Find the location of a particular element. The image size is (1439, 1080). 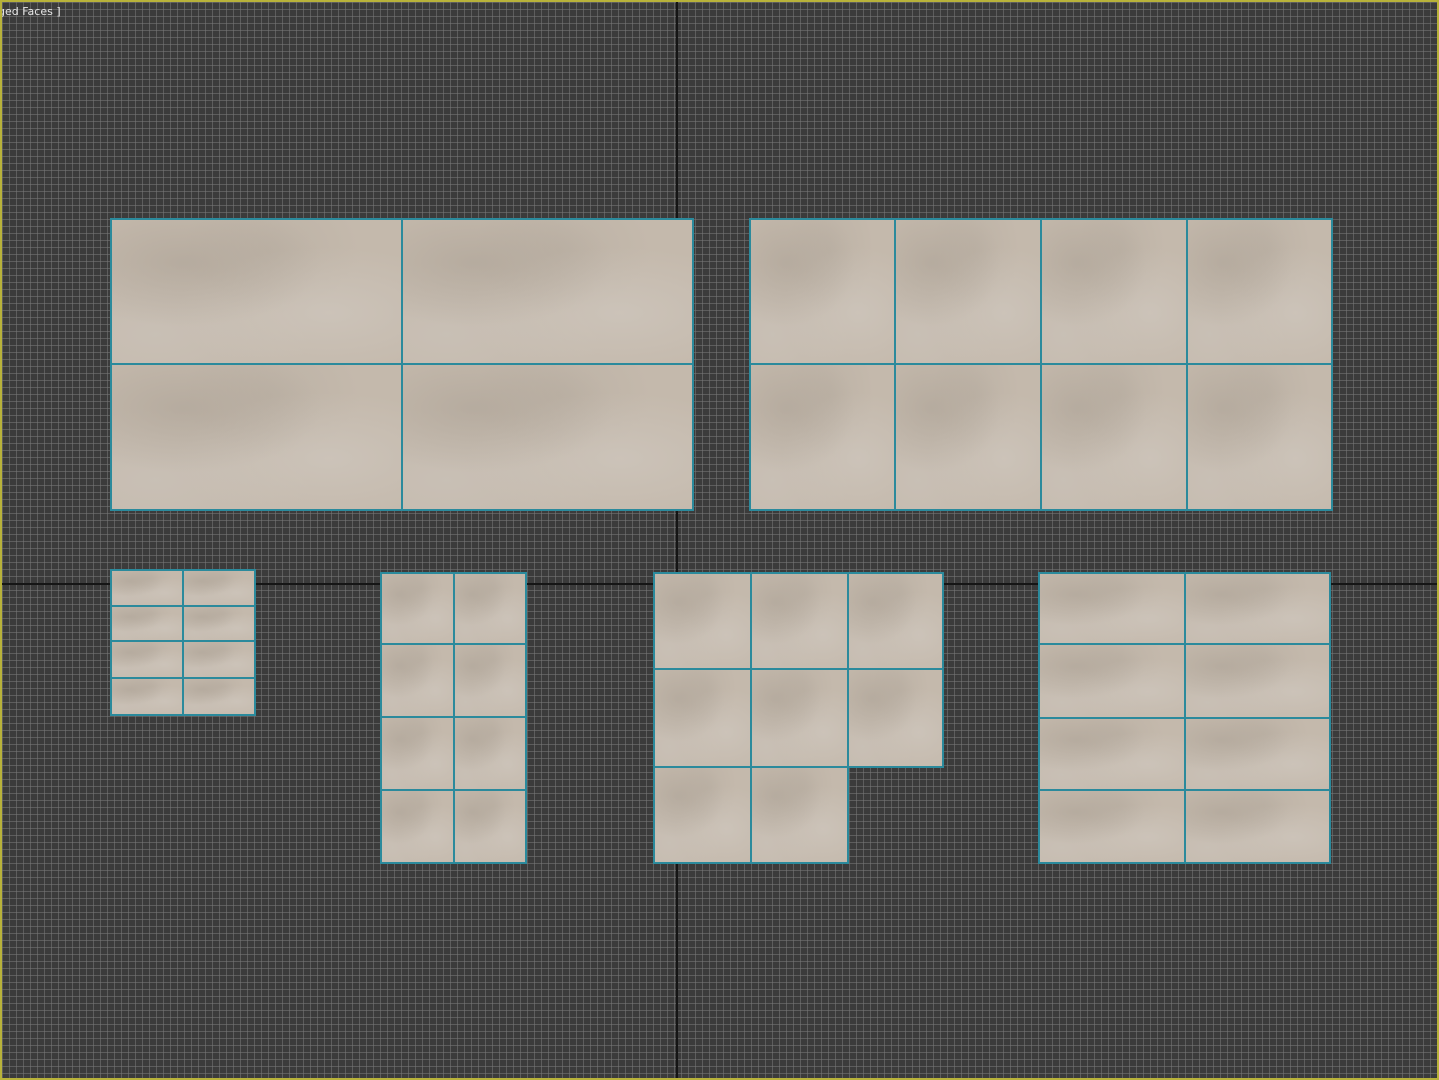

viewport-label: ged Faces ] is located at coordinates (31, 11).